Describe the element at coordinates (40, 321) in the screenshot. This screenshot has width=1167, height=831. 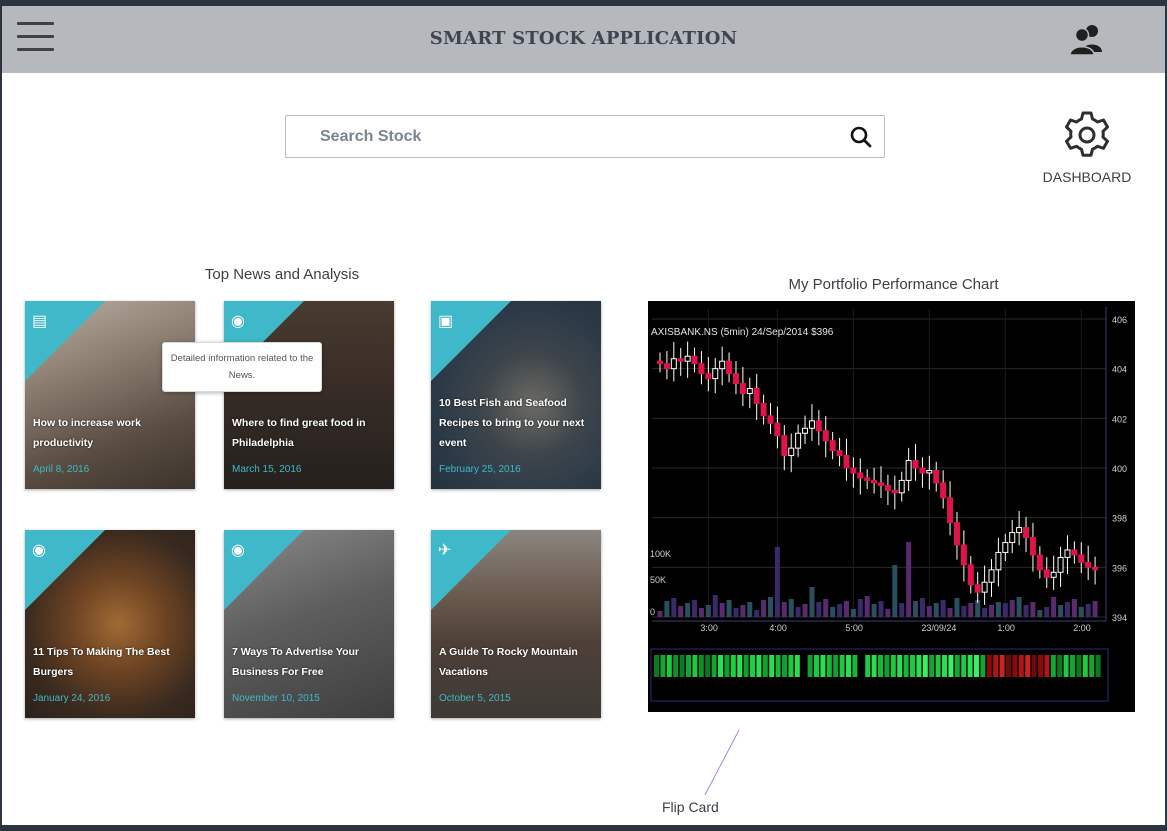
I see `document-icon: ▤` at that location.